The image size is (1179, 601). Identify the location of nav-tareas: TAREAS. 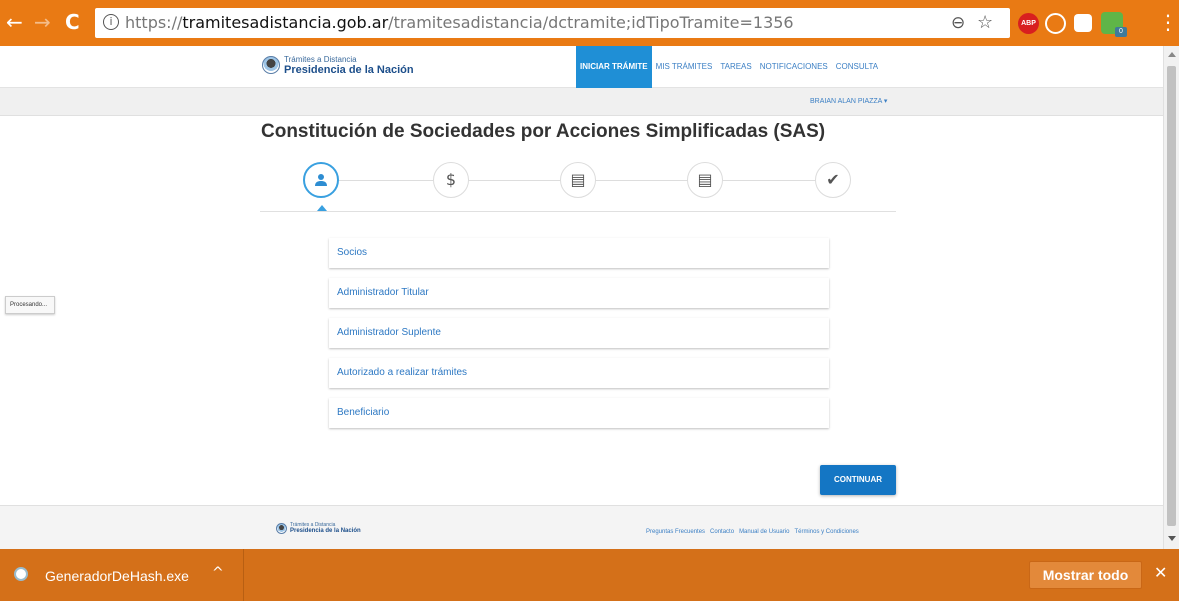
(735, 67).